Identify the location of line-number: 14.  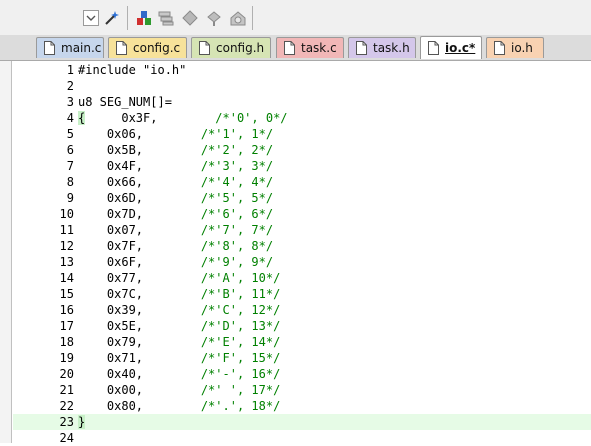
(66, 278).